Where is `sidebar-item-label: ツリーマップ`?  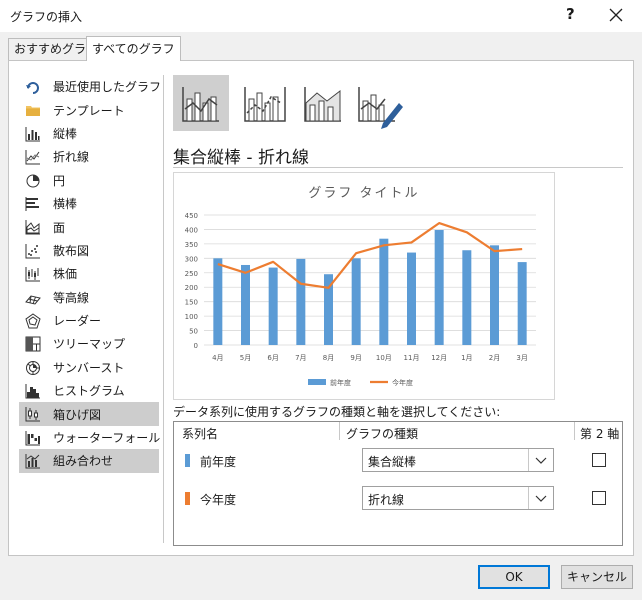
sidebar-item-label: ツリーマップ is located at coordinates (89, 344).